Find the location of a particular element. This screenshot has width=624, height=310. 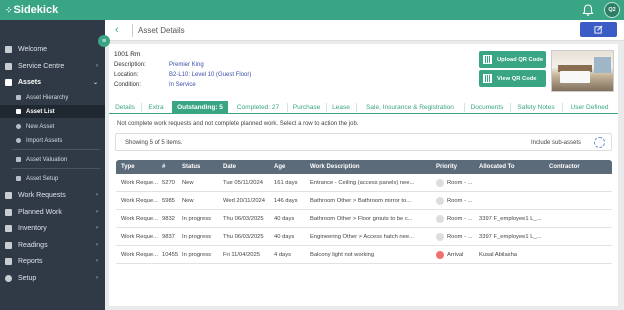

headset-icon is located at coordinates (8, 66).